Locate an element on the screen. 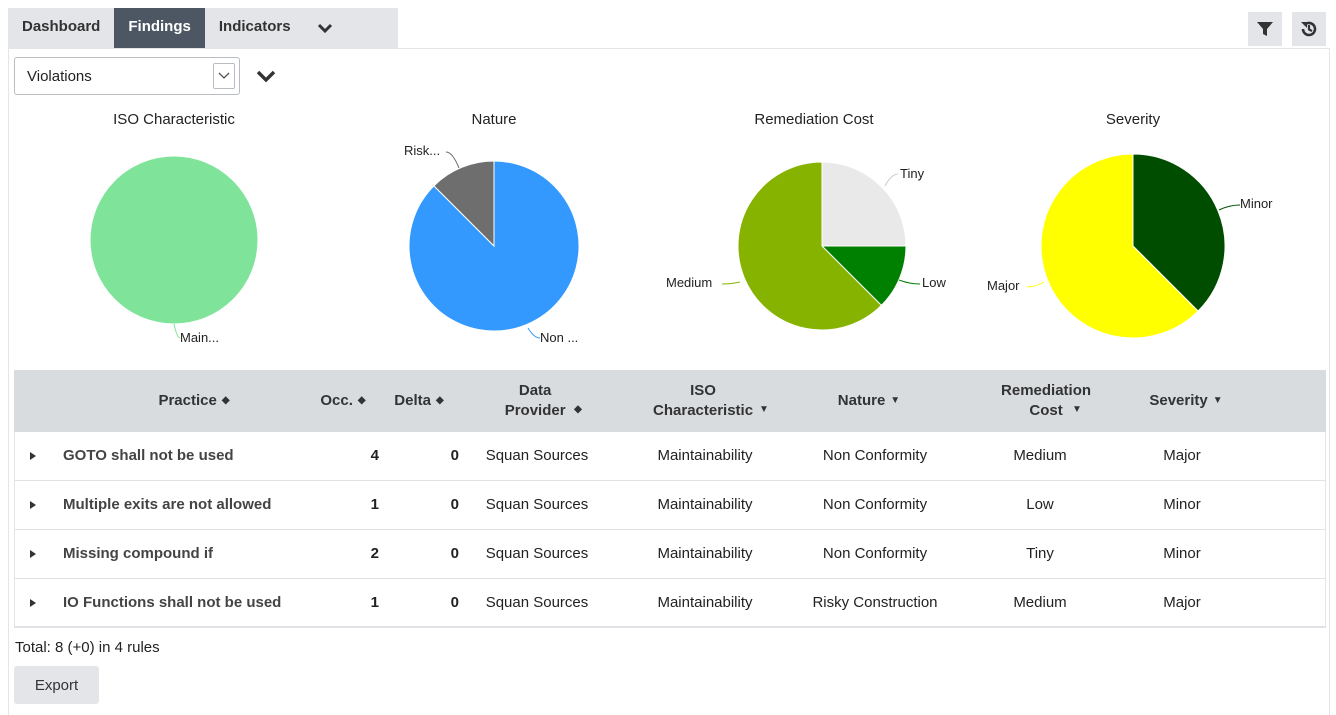 The height and width of the screenshot is (715, 1336). cell-occ: 2 is located at coordinates (374, 553).